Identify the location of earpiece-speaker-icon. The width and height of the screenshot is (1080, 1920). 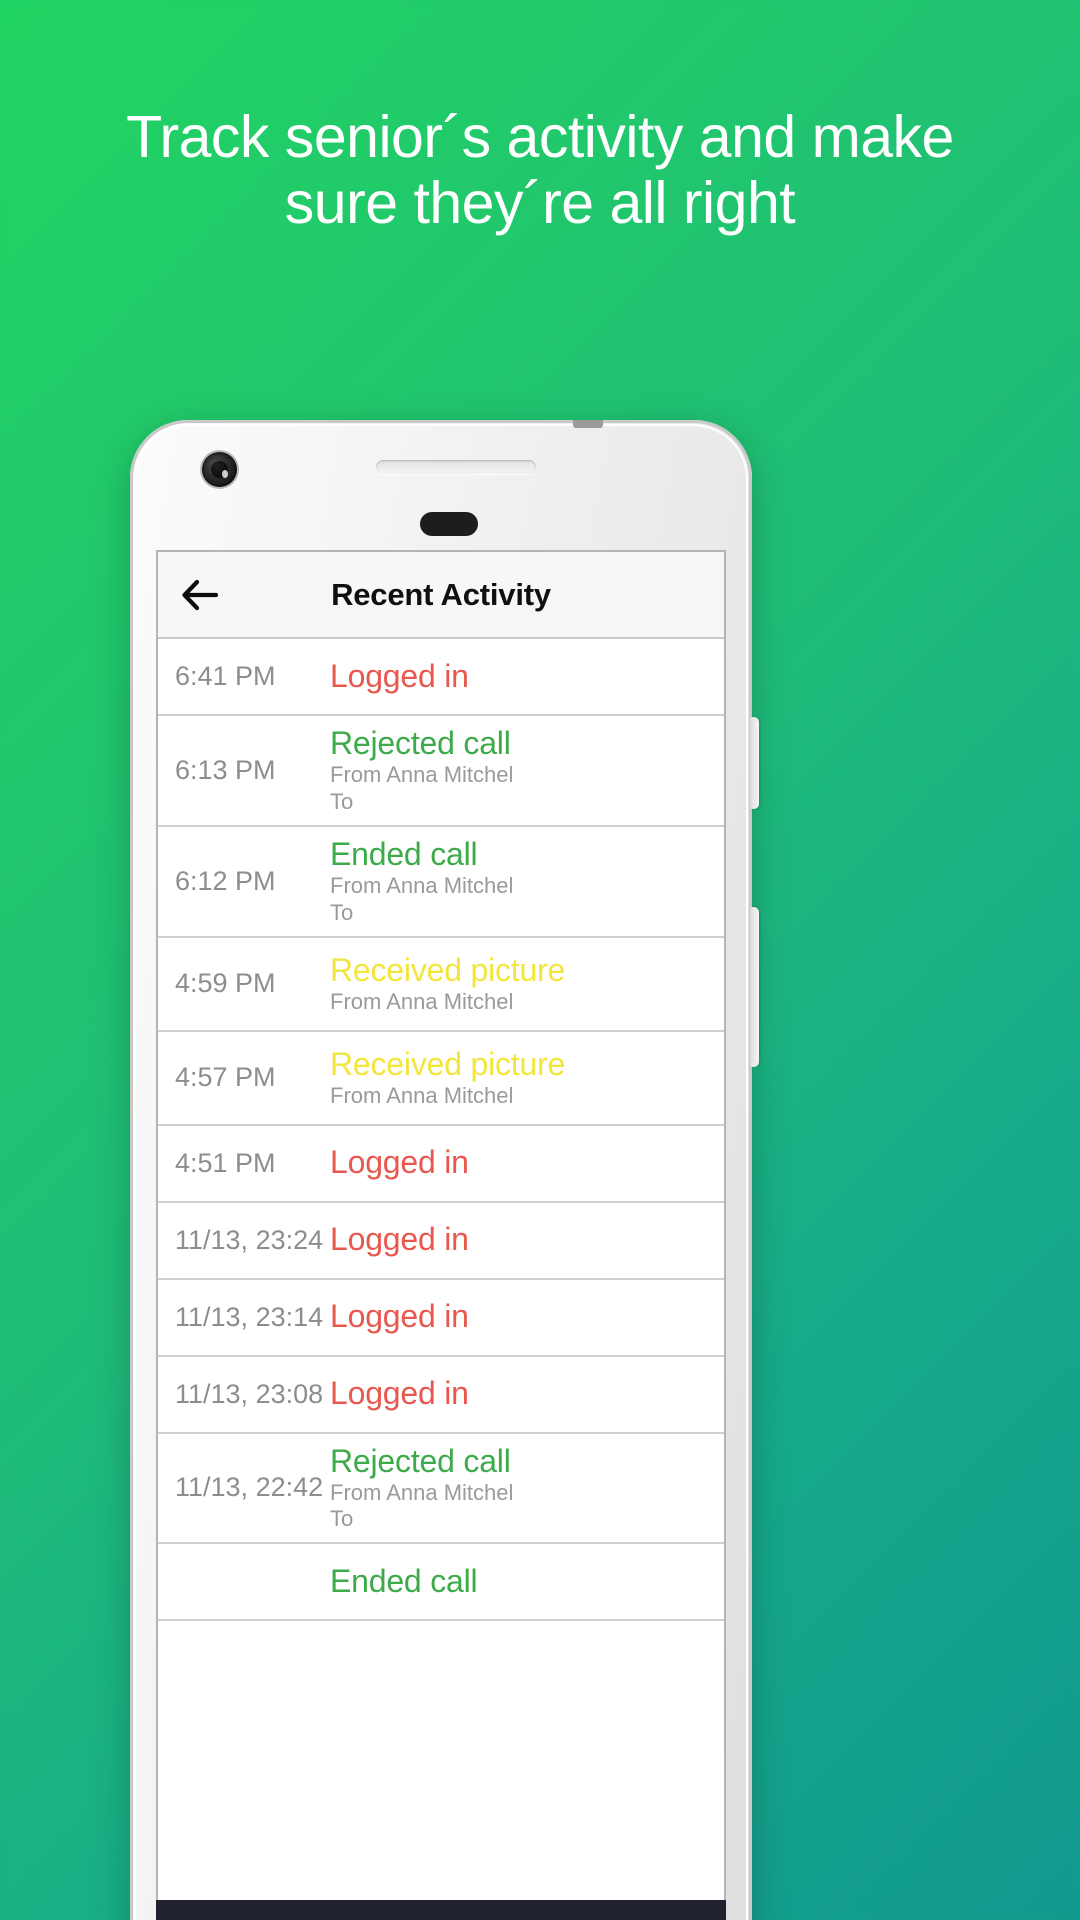
(456, 467).